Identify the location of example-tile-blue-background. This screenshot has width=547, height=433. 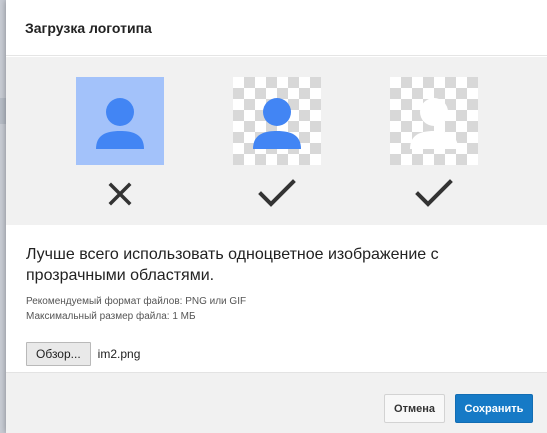
(120, 121).